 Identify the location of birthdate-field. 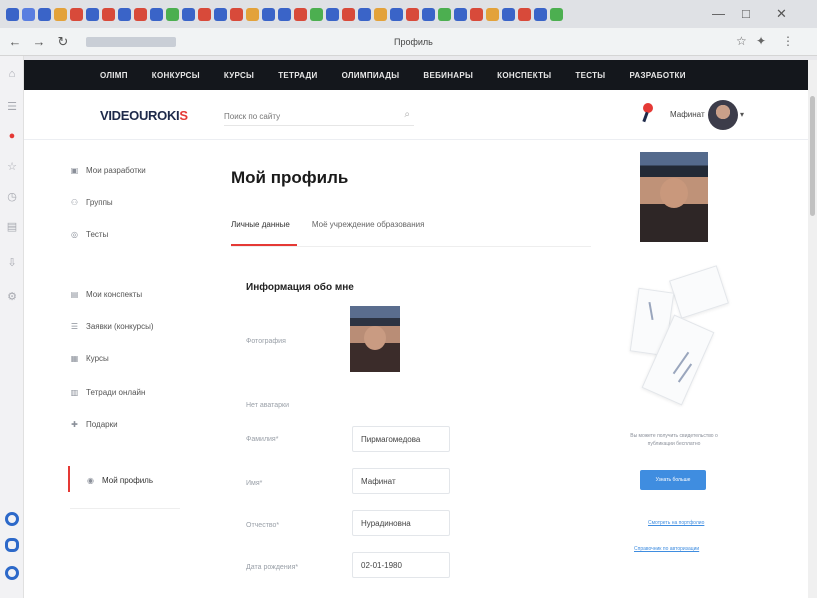
(401, 565).